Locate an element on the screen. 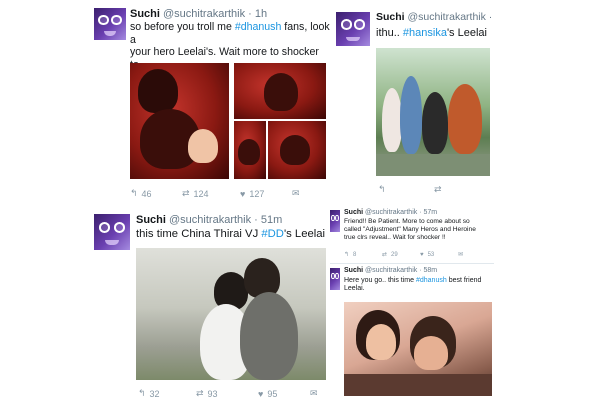 This screenshot has height=400, width=600. tweet-header: Suchi @suchitrakarthik · 51m is located at coordinates (209, 220).